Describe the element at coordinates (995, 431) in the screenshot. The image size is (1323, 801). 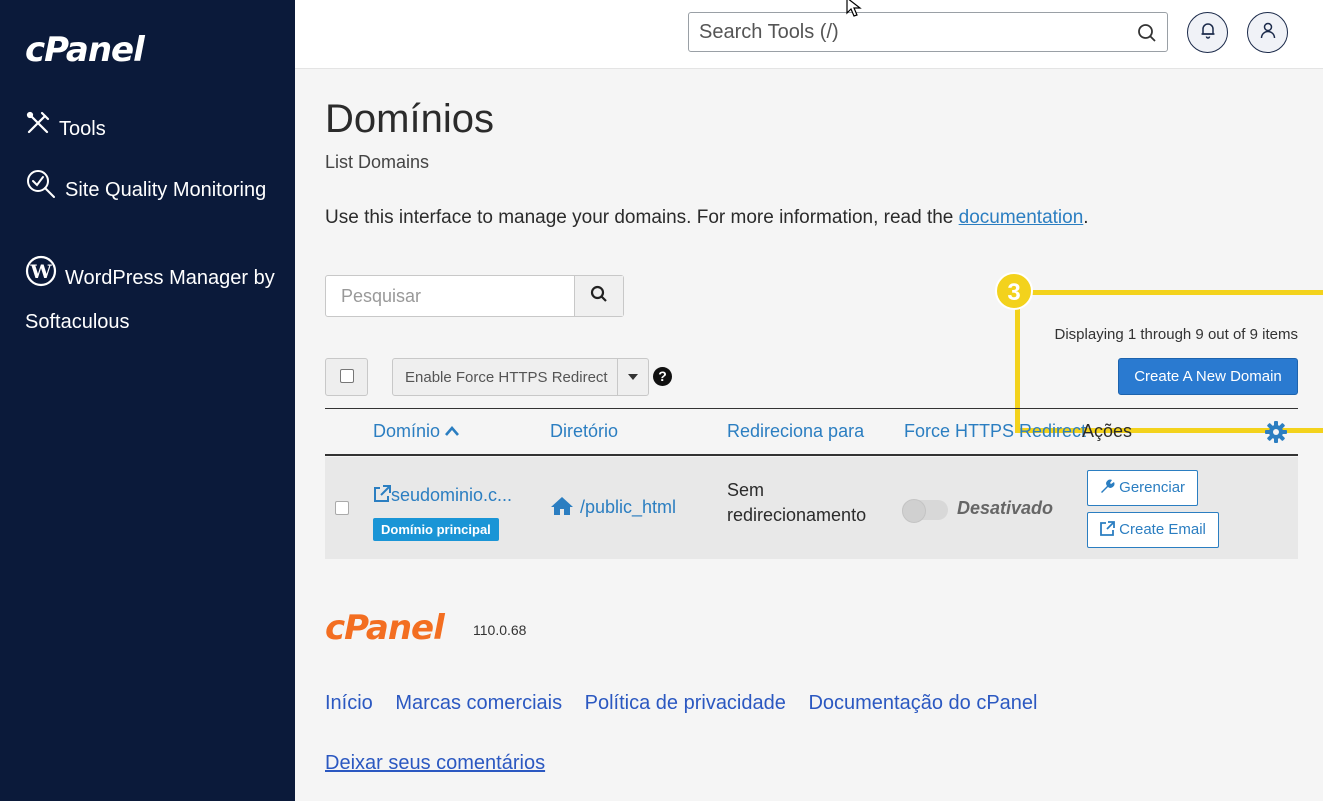
I see `column-force-https: Force HTTPS Redirect` at that location.